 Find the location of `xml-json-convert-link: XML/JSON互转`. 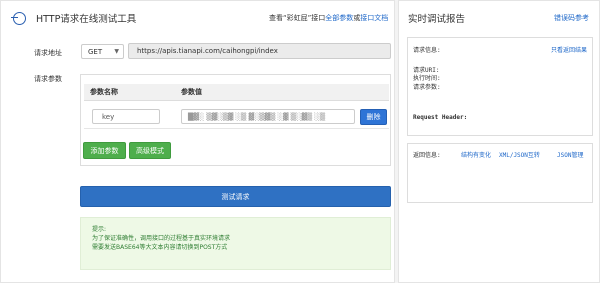

xml-json-convert-link: XML/JSON互转 is located at coordinates (519, 154).